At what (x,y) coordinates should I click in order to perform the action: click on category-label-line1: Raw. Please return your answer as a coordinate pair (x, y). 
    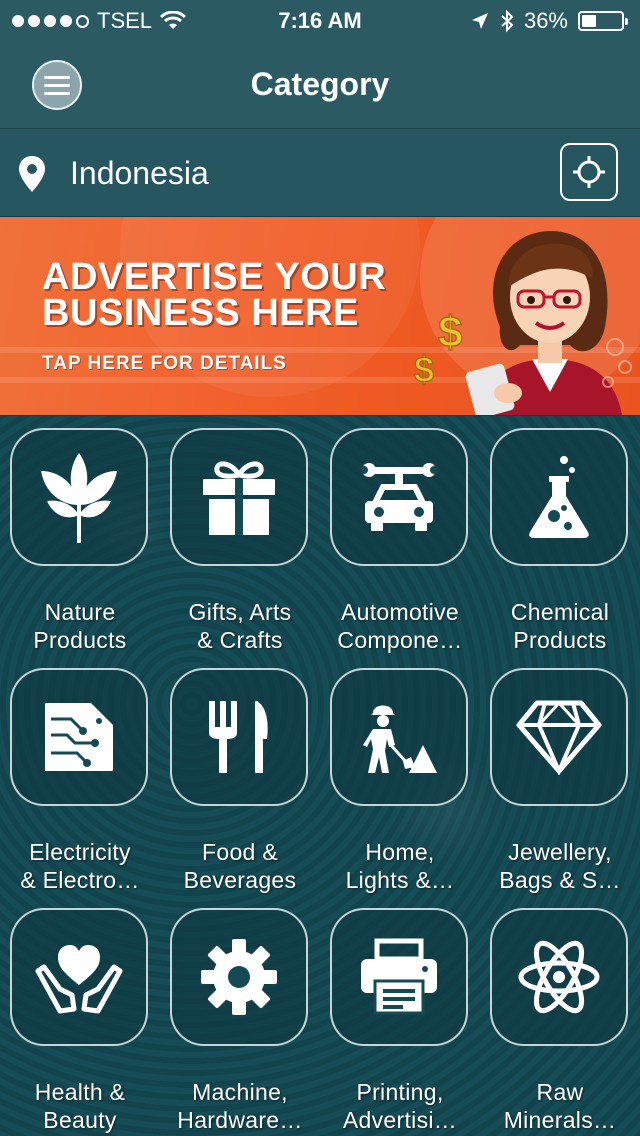
    Looking at the image, I should click on (560, 1092).